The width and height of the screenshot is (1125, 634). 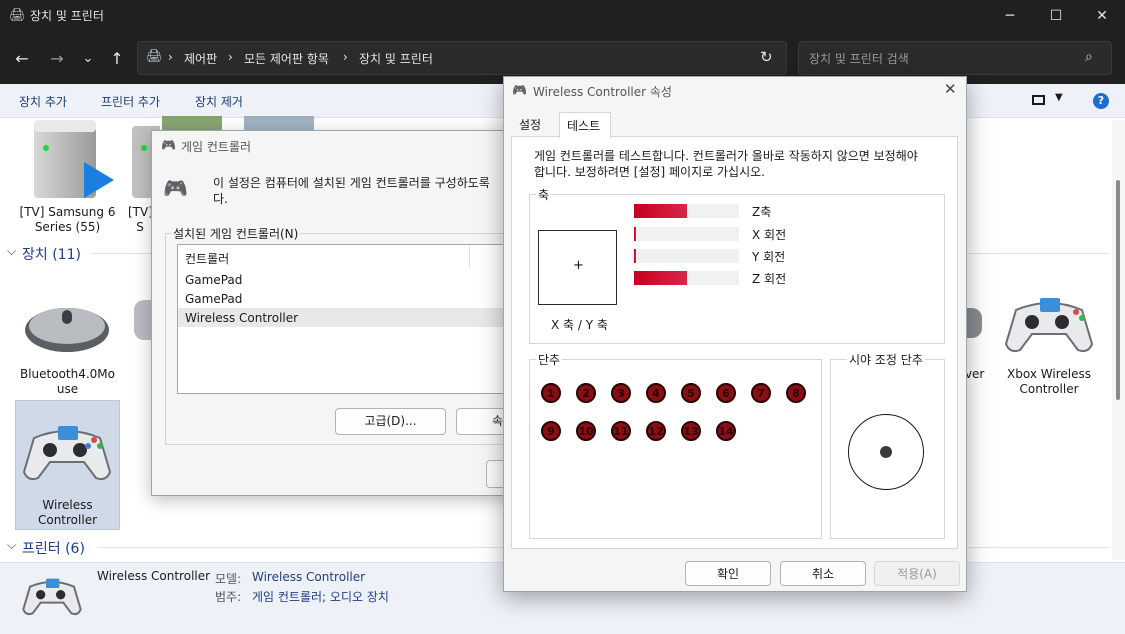 What do you see at coordinates (220, 199) in the screenshot?
I see `dialog-description-2: 다.` at bounding box center [220, 199].